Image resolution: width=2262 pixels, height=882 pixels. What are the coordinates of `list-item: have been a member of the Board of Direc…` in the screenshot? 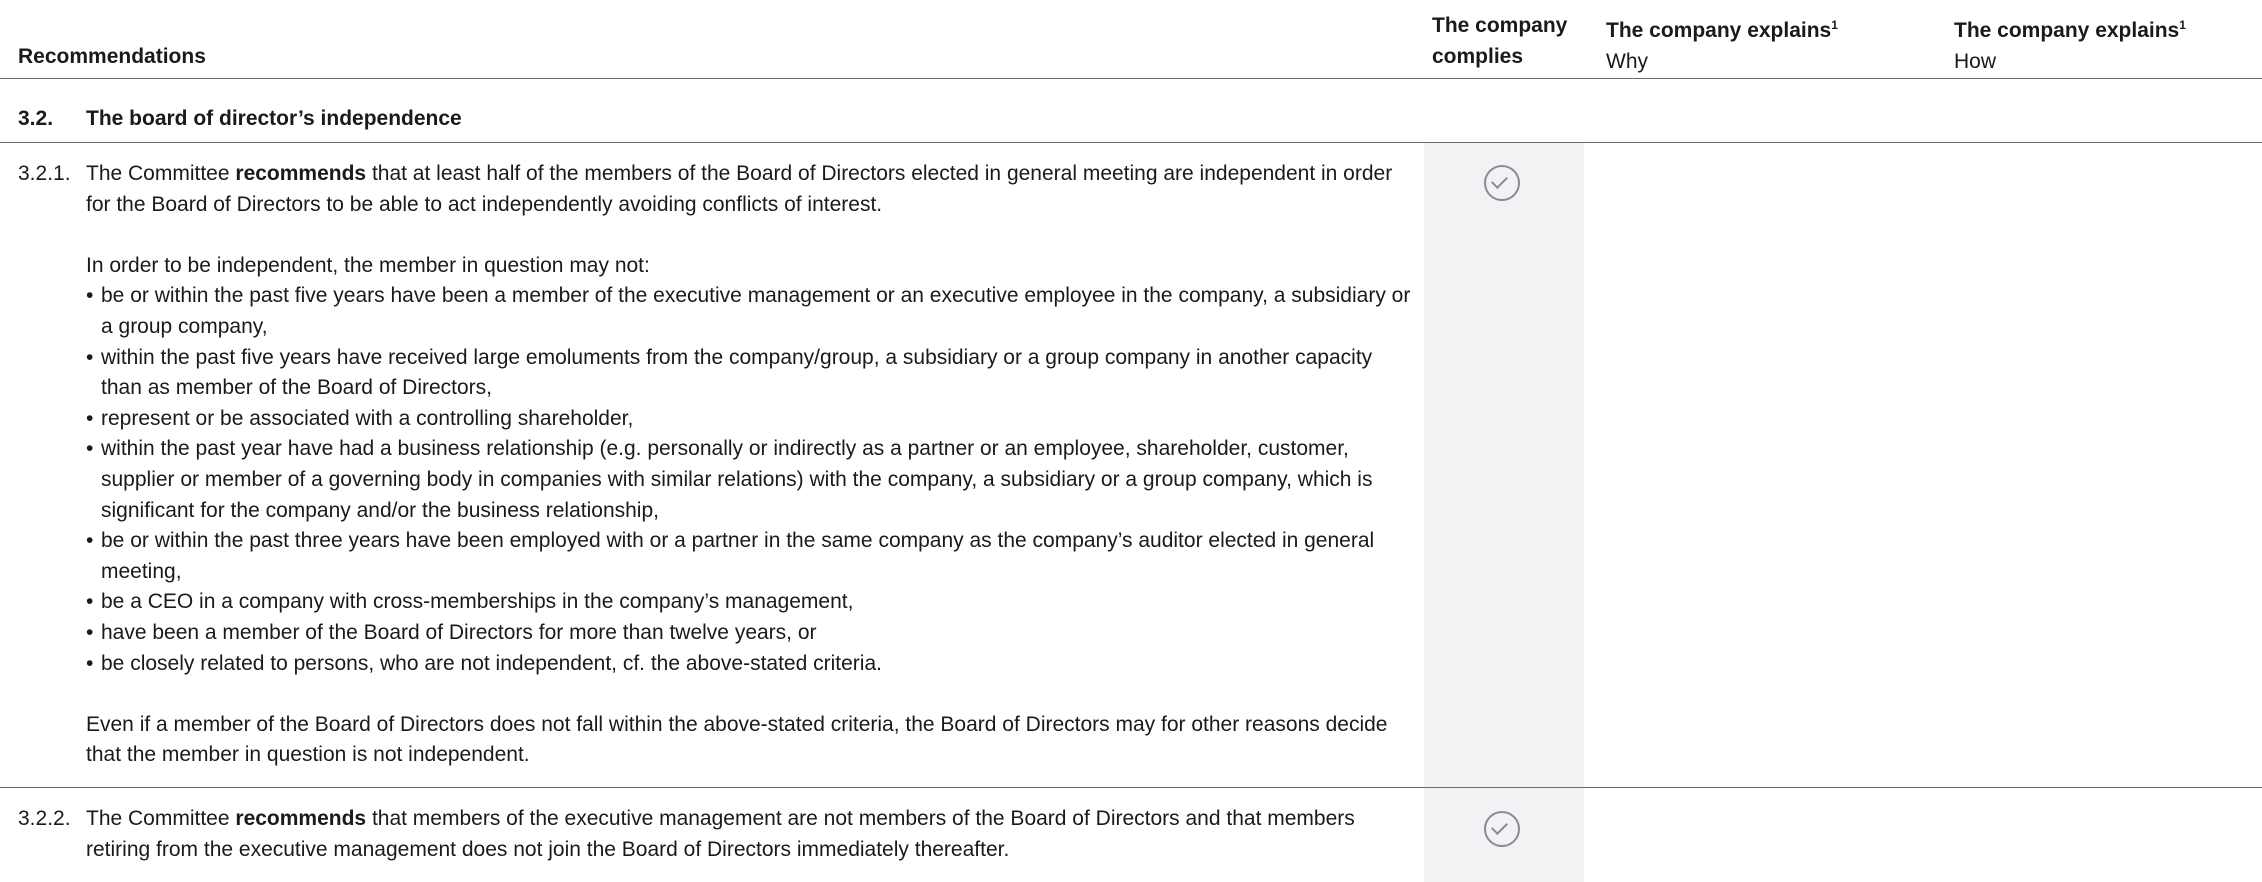 It's located at (751, 633).